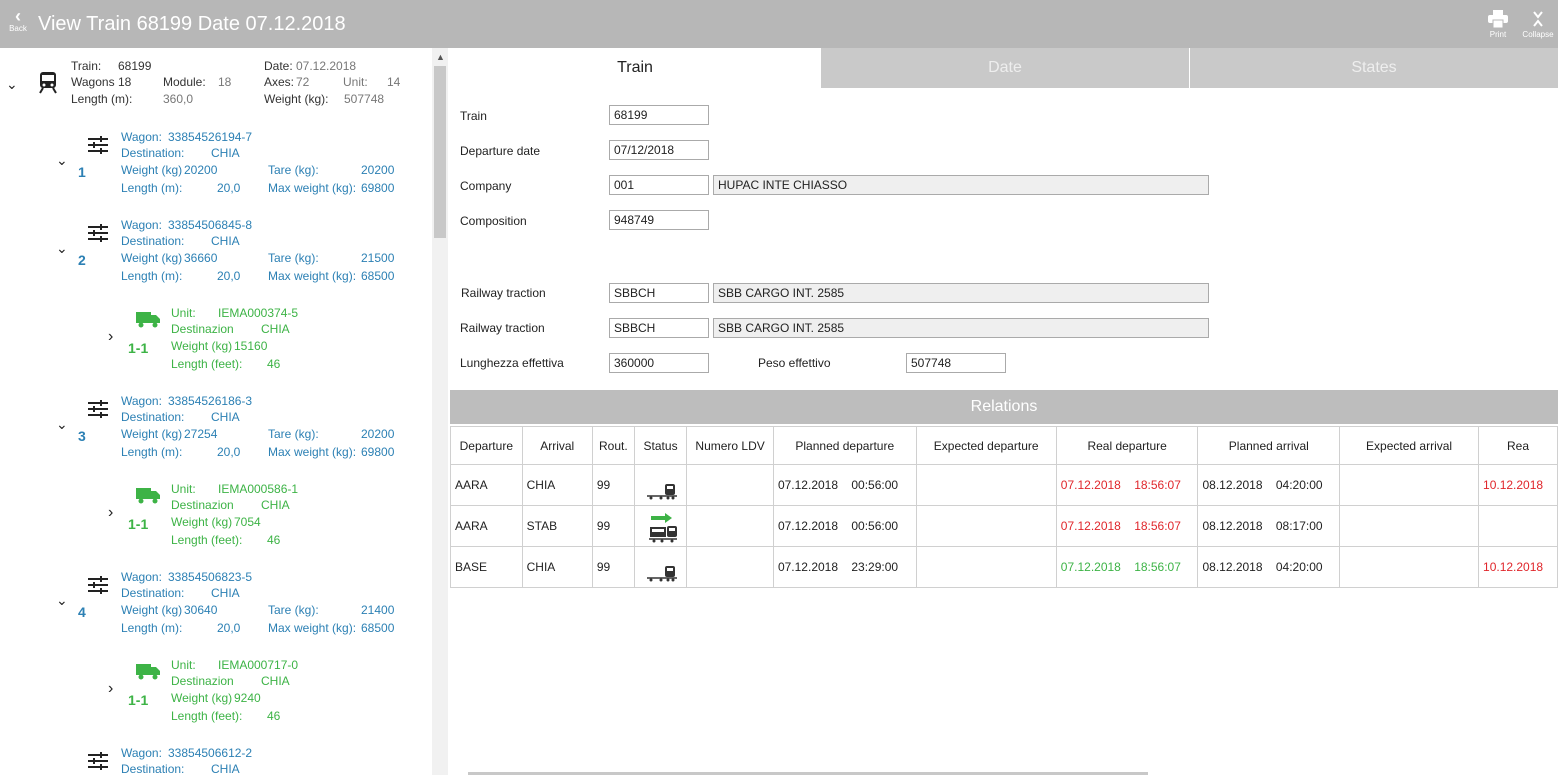  What do you see at coordinates (184, 82) in the screenshot?
I see `module-label: Module:` at bounding box center [184, 82].